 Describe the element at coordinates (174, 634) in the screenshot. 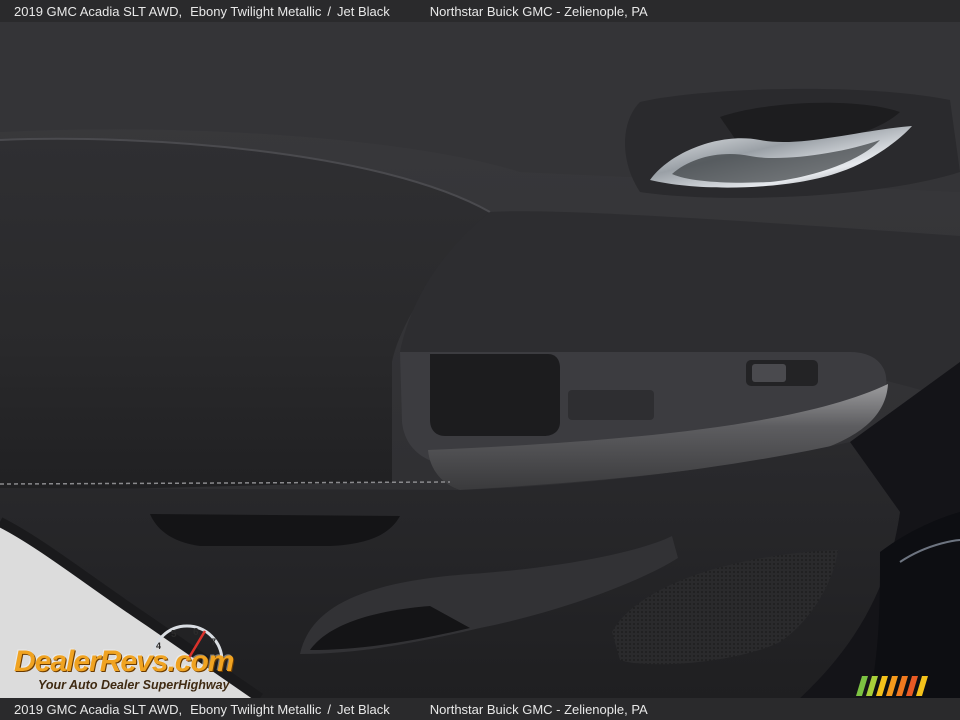

I see `gauge-digit: 5` at that location.